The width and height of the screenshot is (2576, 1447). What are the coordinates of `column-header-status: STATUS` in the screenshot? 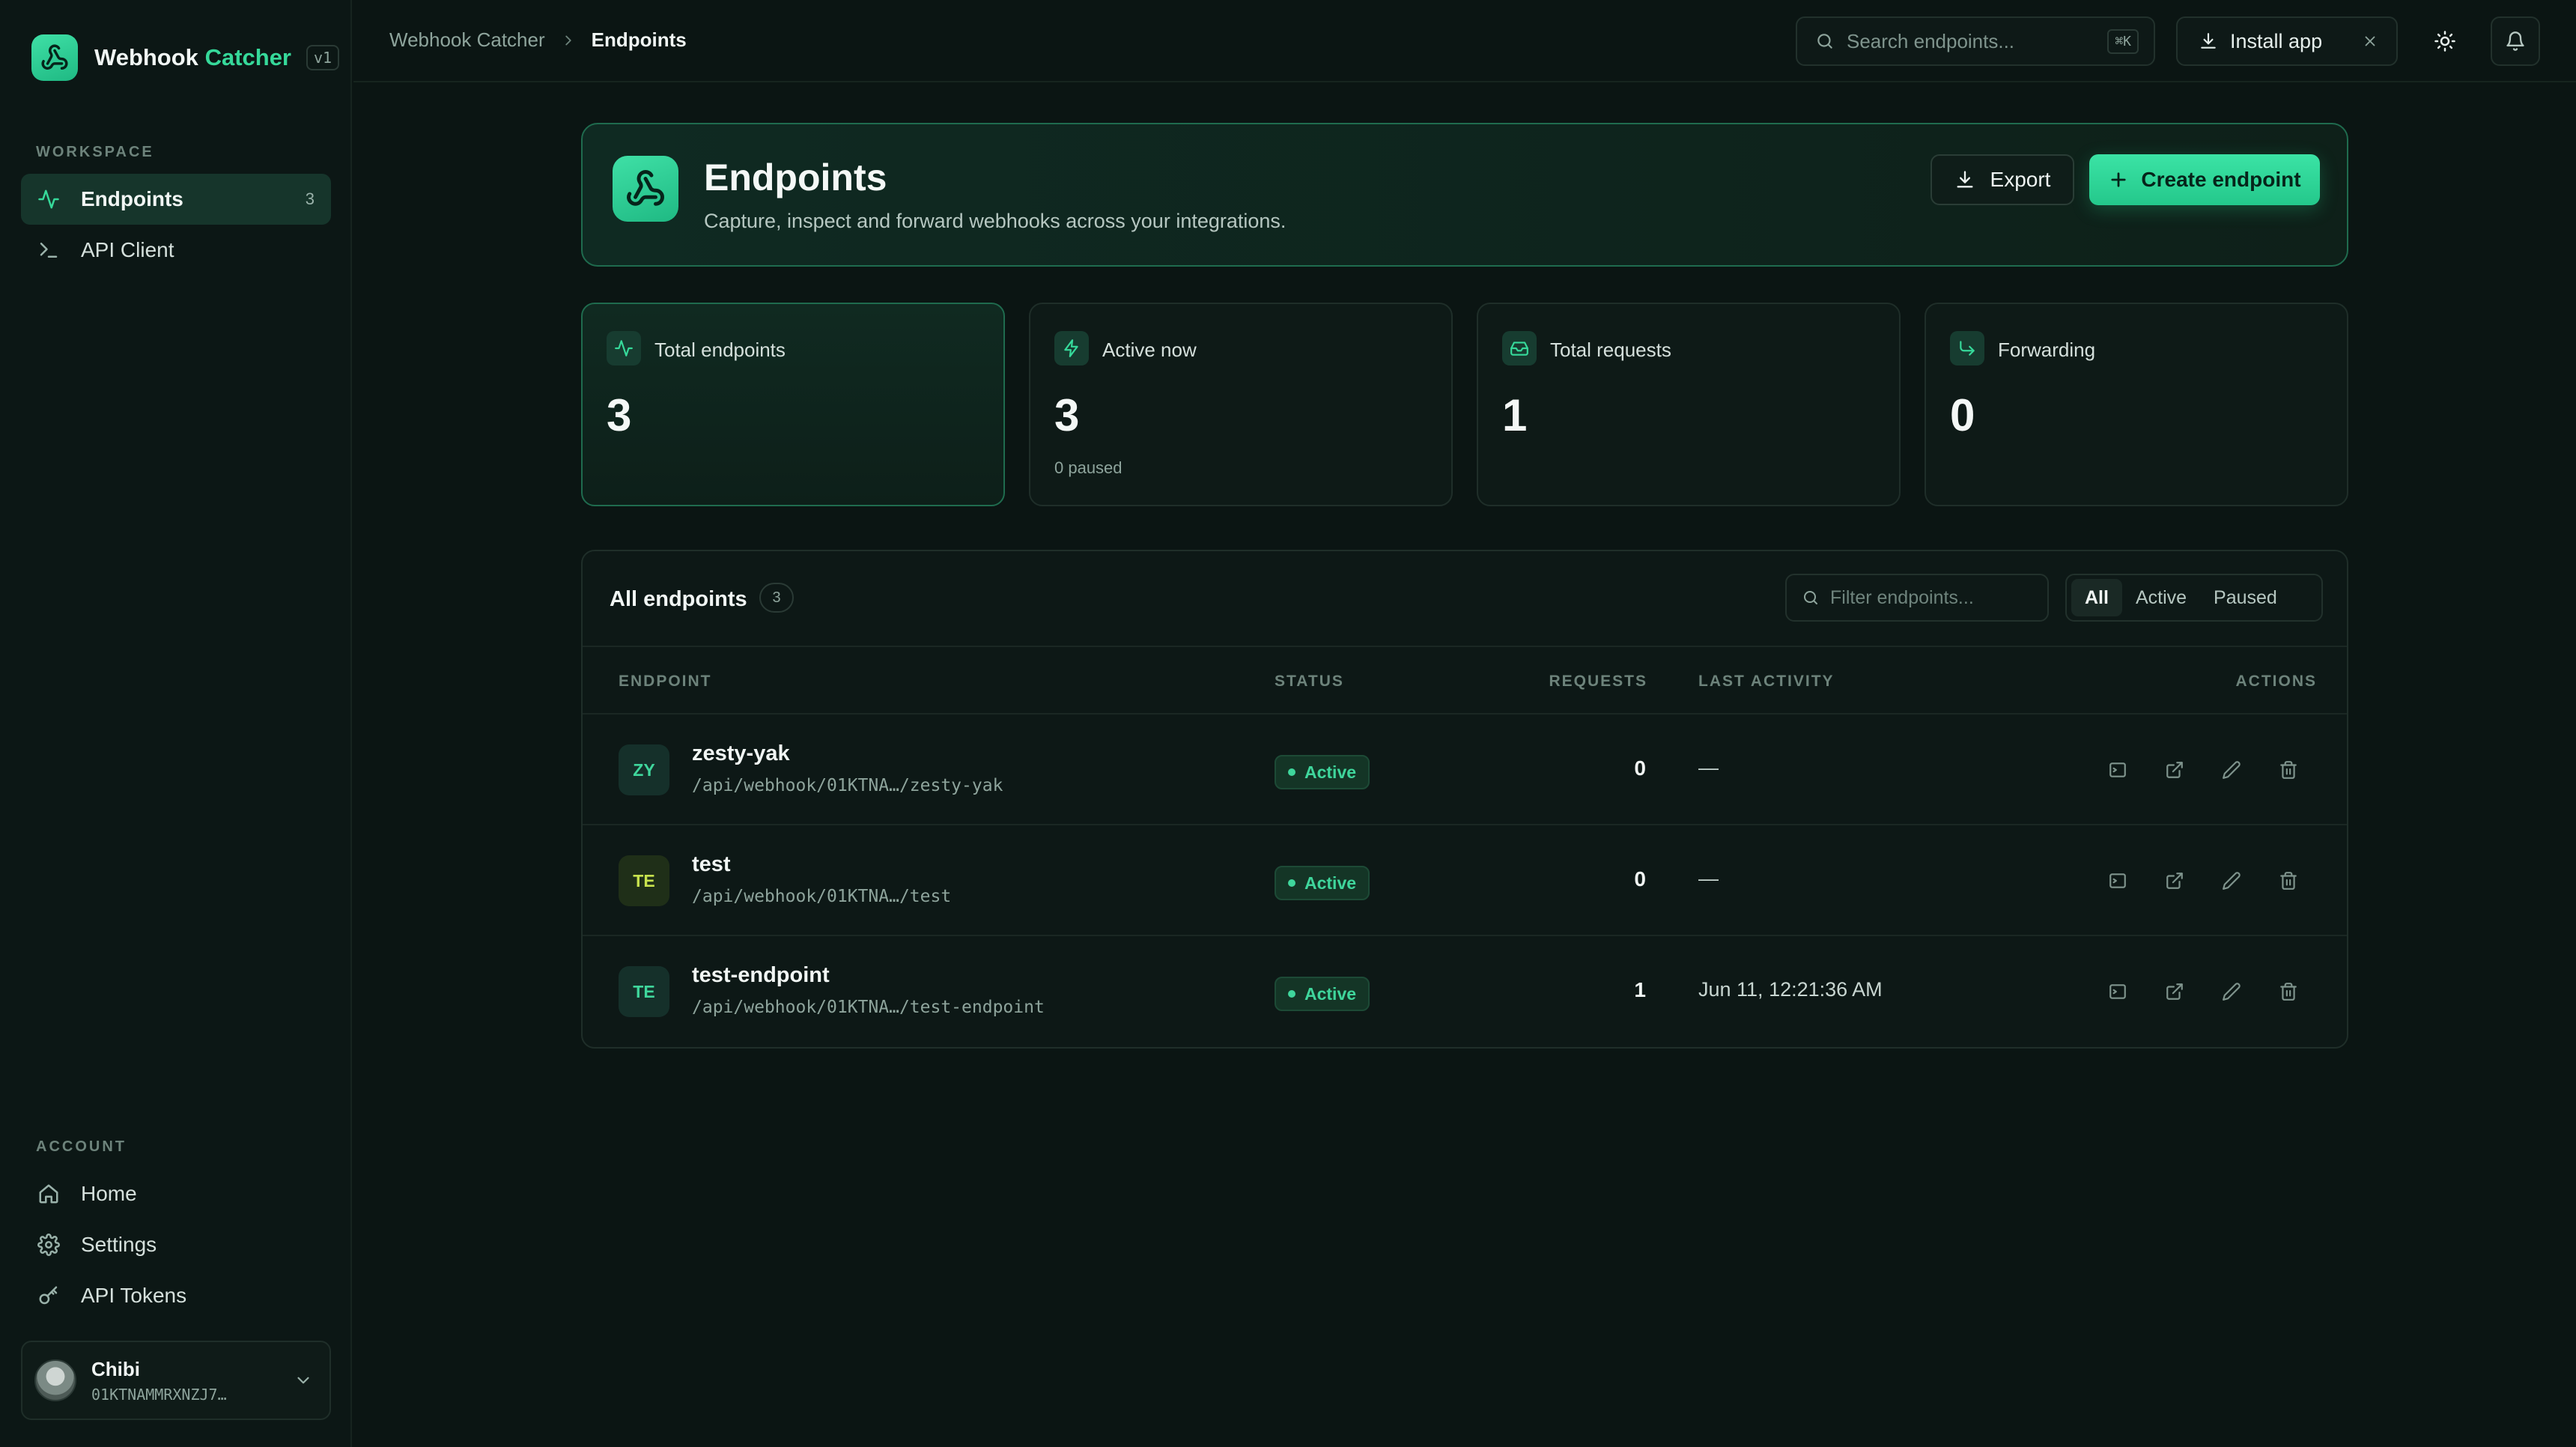 It's located at (1309, 682).